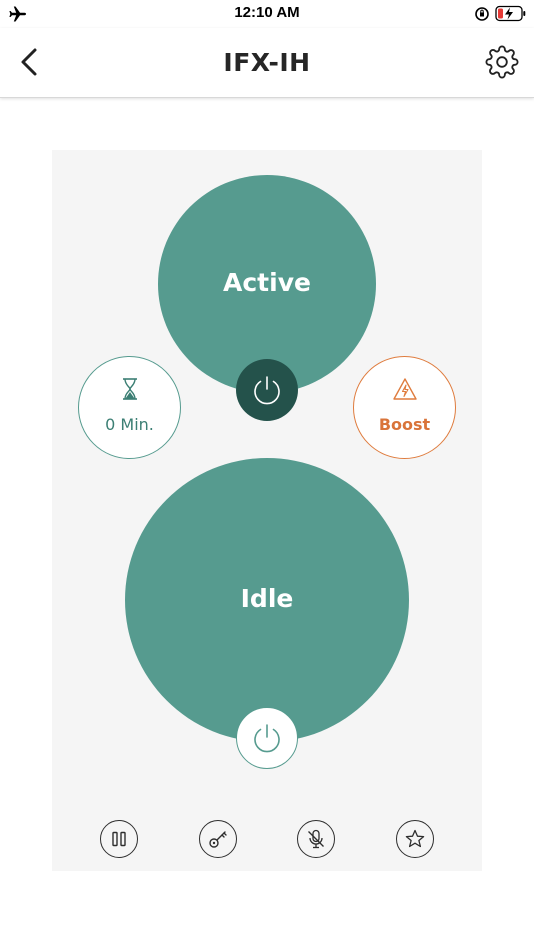 The height and width of the screenshot is (950, 534). I want to click on navigation-bar: IFX-IH, so click(267, 63).